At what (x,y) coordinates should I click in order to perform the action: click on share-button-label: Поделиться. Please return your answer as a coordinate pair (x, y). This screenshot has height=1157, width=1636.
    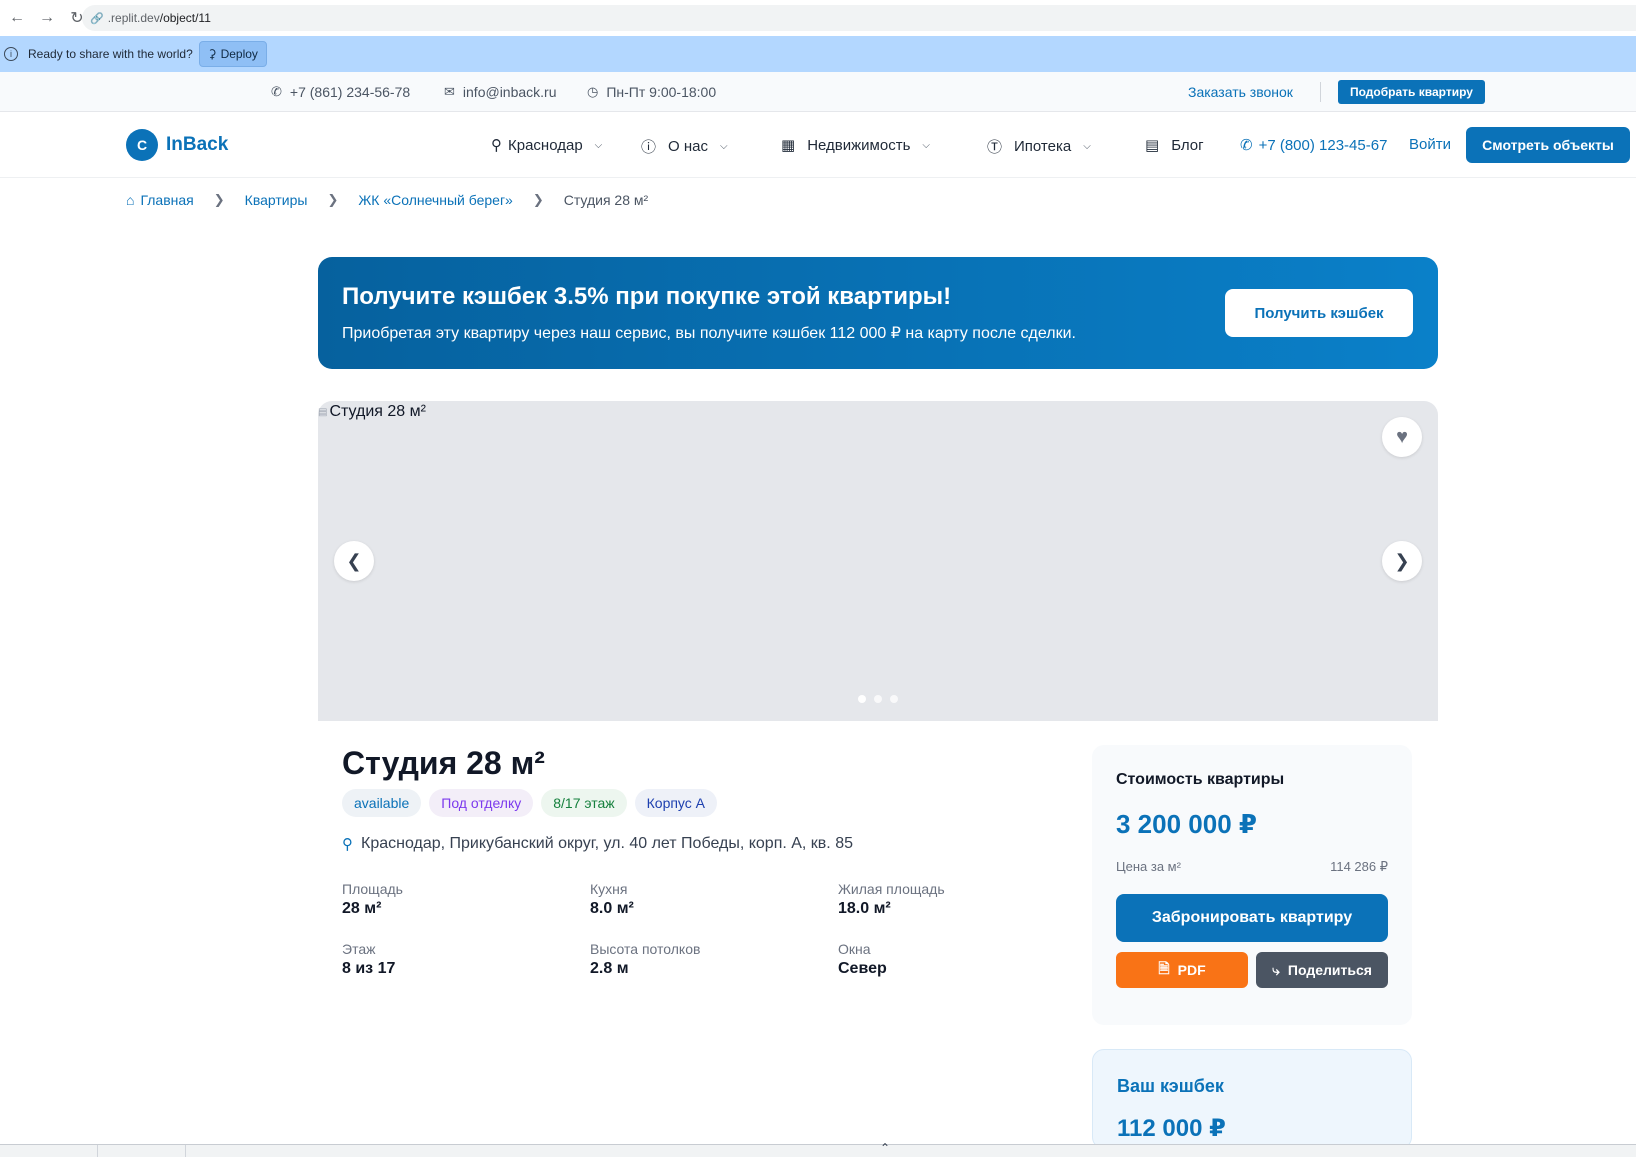
    Looking at the image, I should click on (1329, 970).